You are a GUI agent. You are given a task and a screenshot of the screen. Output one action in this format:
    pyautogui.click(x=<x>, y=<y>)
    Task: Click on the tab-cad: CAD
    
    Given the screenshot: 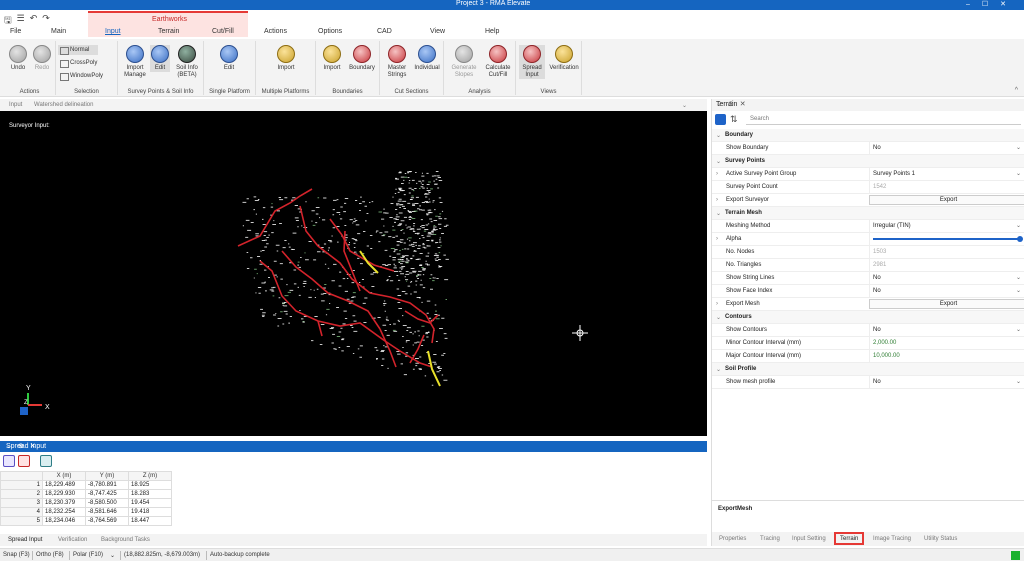 What is the action you would take?
    pyautogui.click(x=384, y=31)
    